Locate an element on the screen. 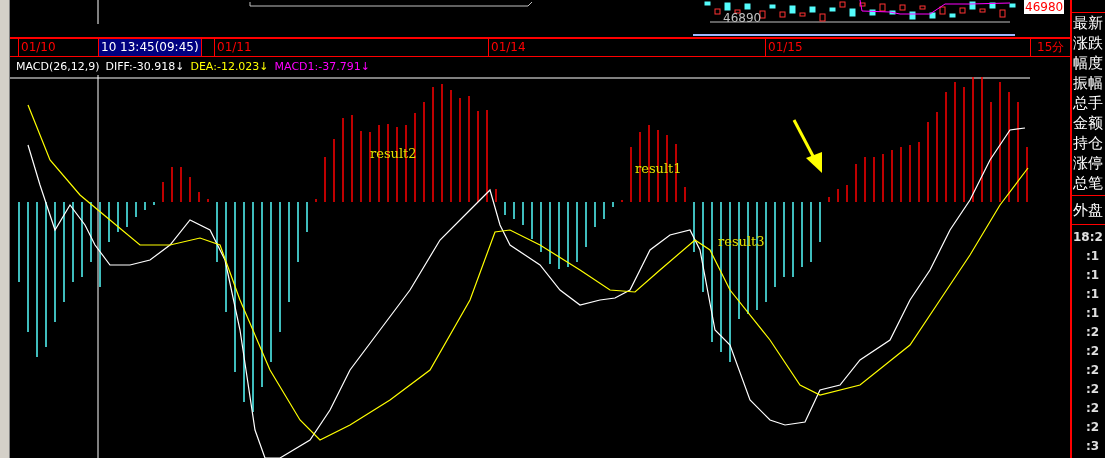 This screenshot has width=1105, height=458. quote-label: 幅度 is located at coordinates (1088, 63).